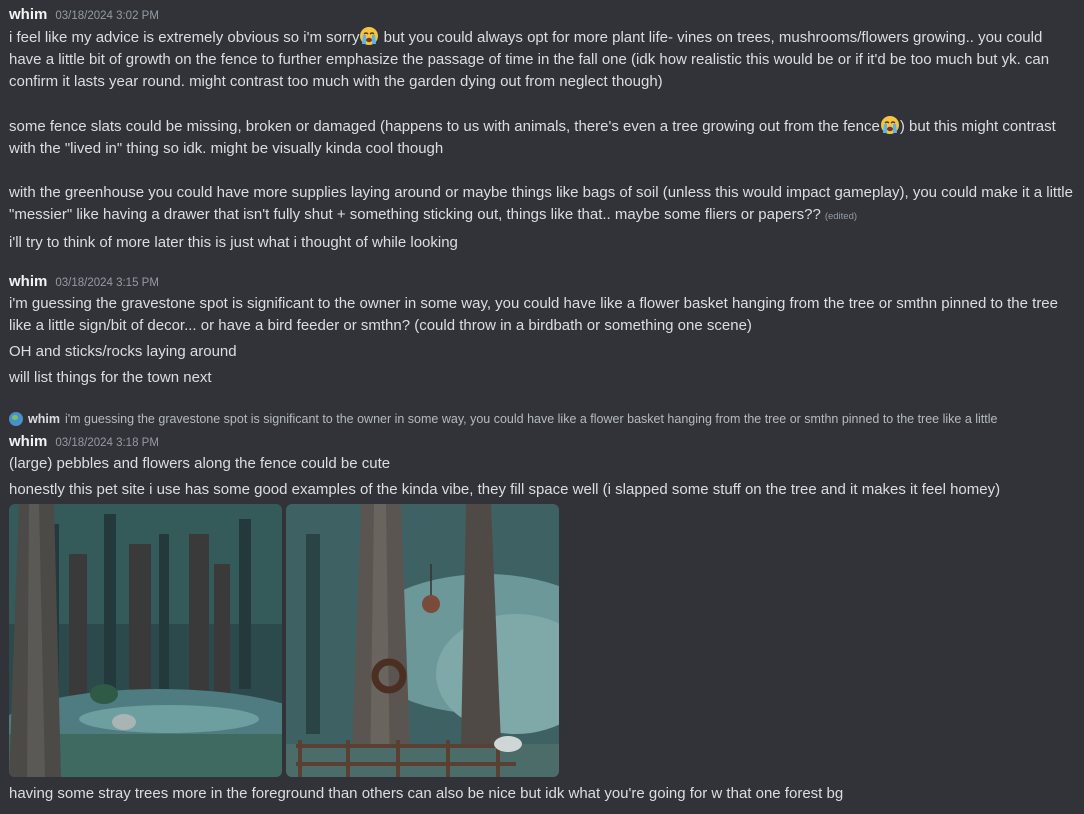  What do you see at coordinates (44, 419) in the screenshot?
I see `reply-author: whim` at bounding box center [44, 419].